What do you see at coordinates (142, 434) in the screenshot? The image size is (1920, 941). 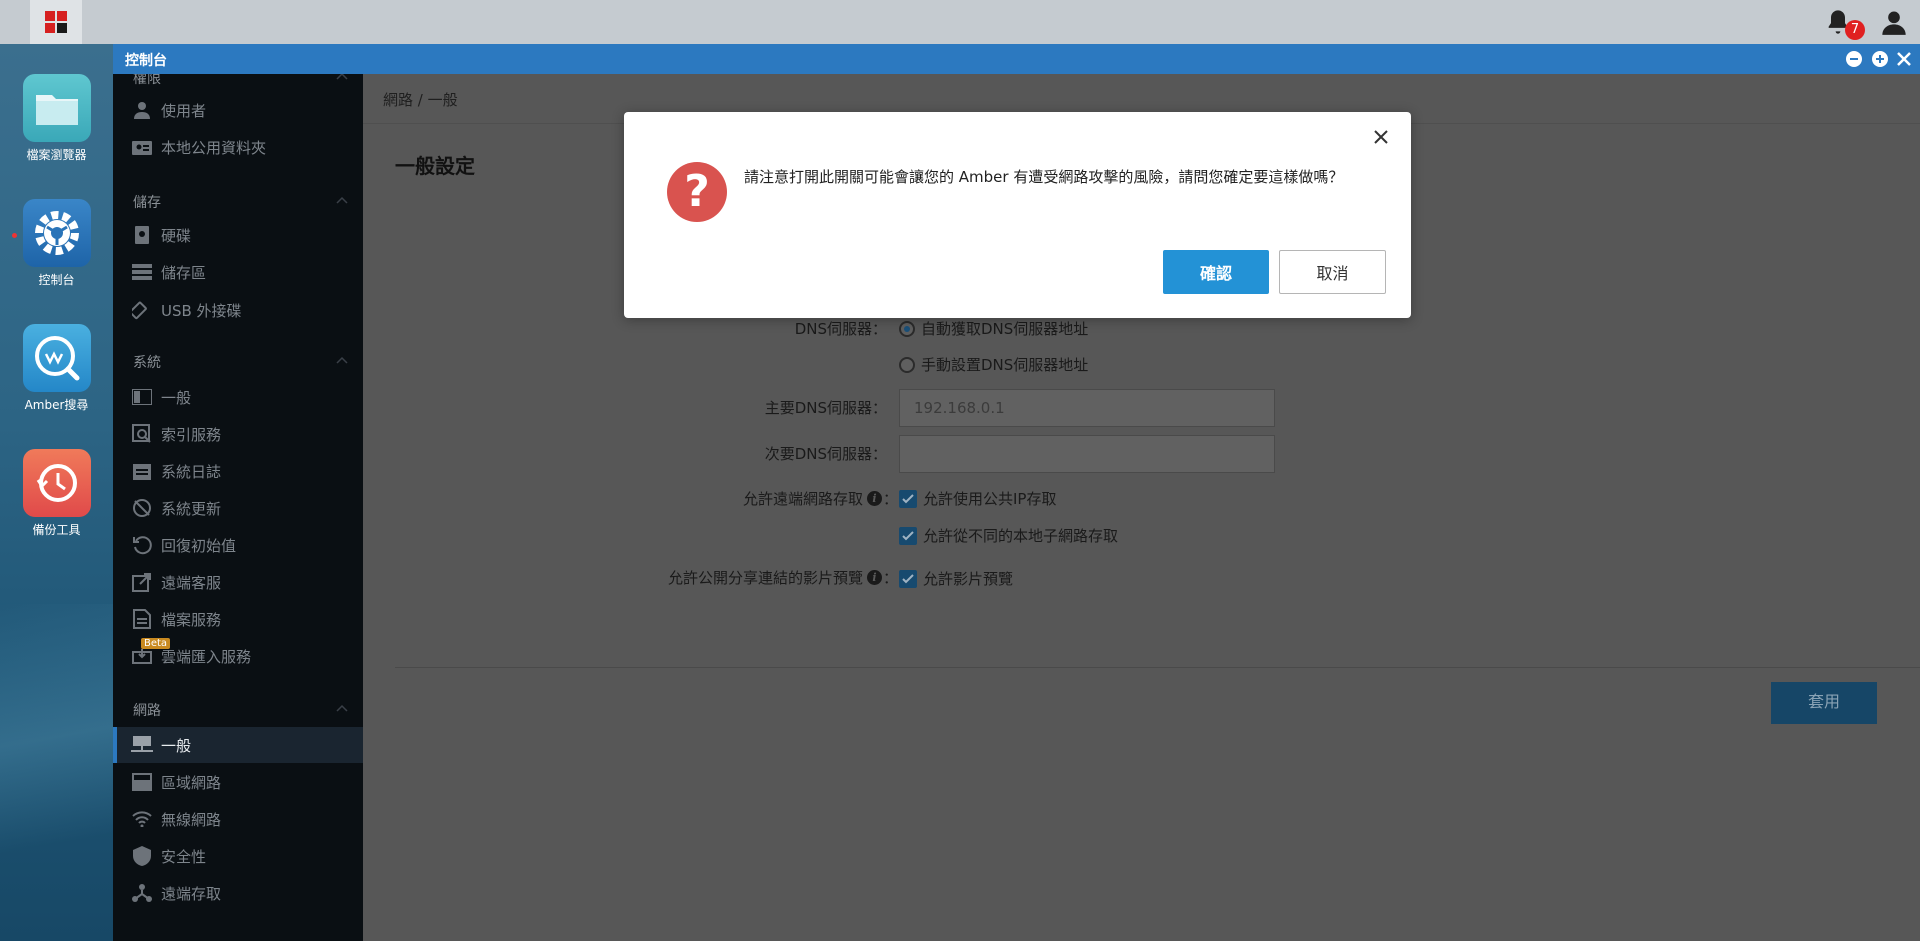 I see `index-search-icon` at bounding box center [142, 434].